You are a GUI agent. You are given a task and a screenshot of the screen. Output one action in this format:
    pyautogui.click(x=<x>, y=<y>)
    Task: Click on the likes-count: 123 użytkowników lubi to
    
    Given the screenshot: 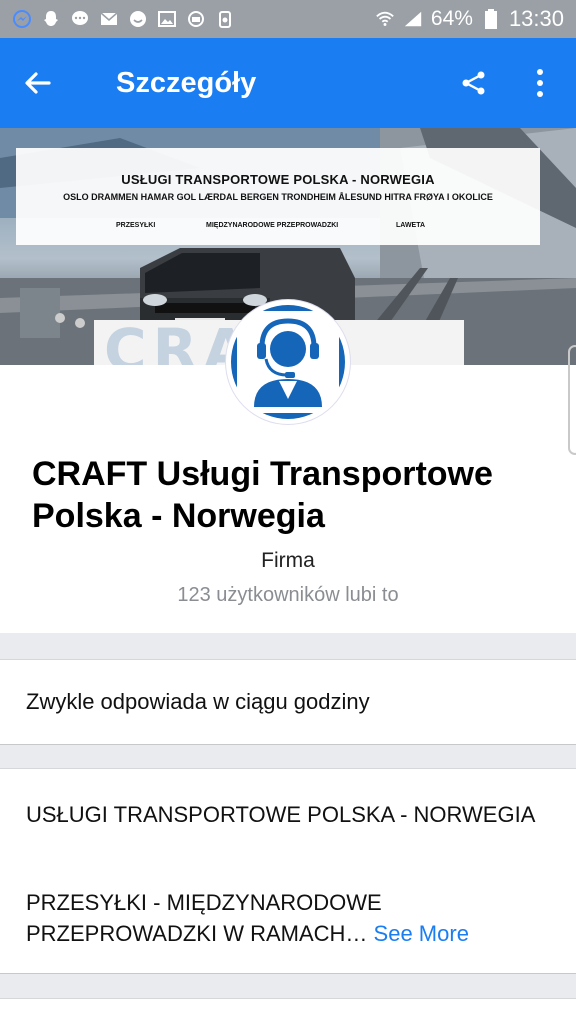 What is the action you would take?
    pyautogui.click(x=288, y=595)
    